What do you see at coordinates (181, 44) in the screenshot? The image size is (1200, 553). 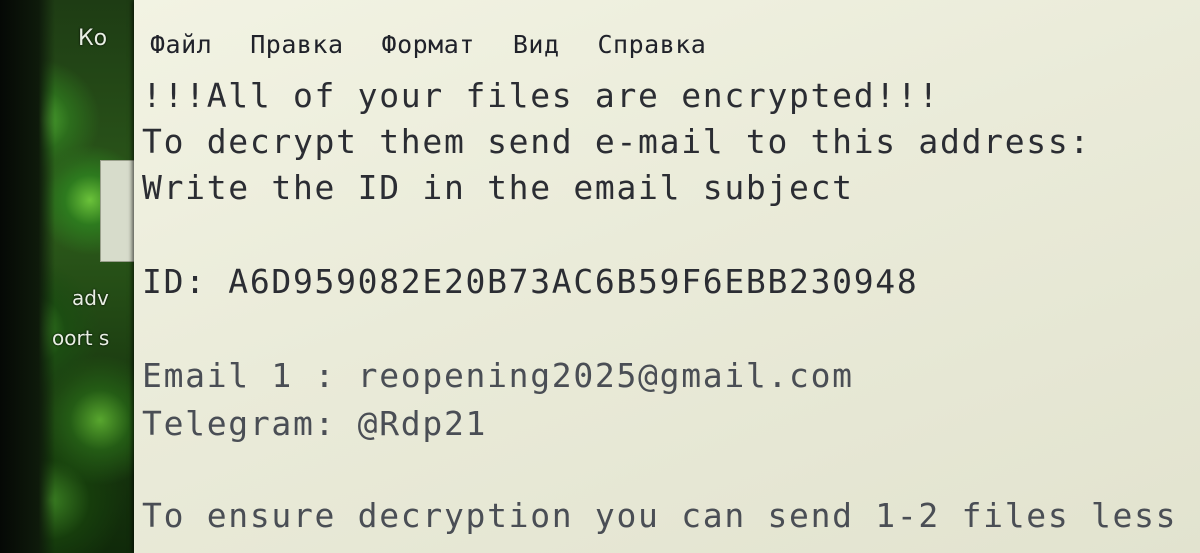 I see `menu-file: Файл` at bounding box center [181, 44].